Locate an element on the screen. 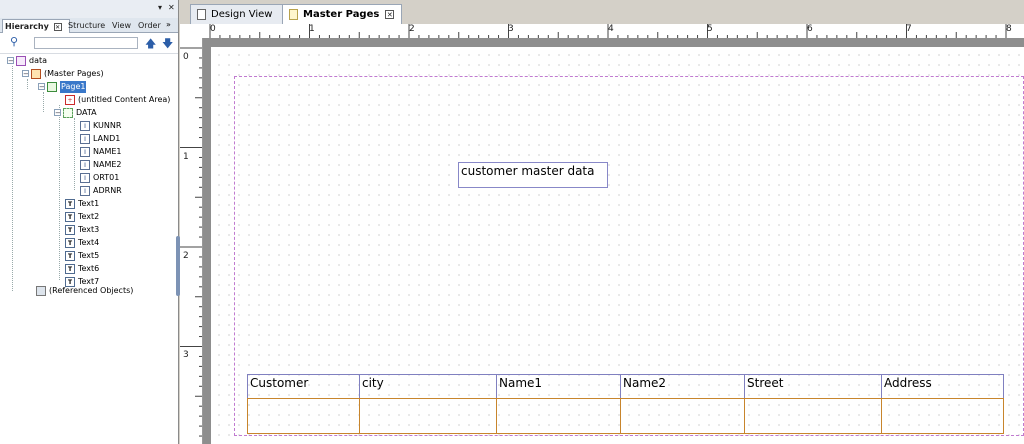 This screenshot has height=444, width=1024. tab-view-label: View is located at coordinates (121, 25).